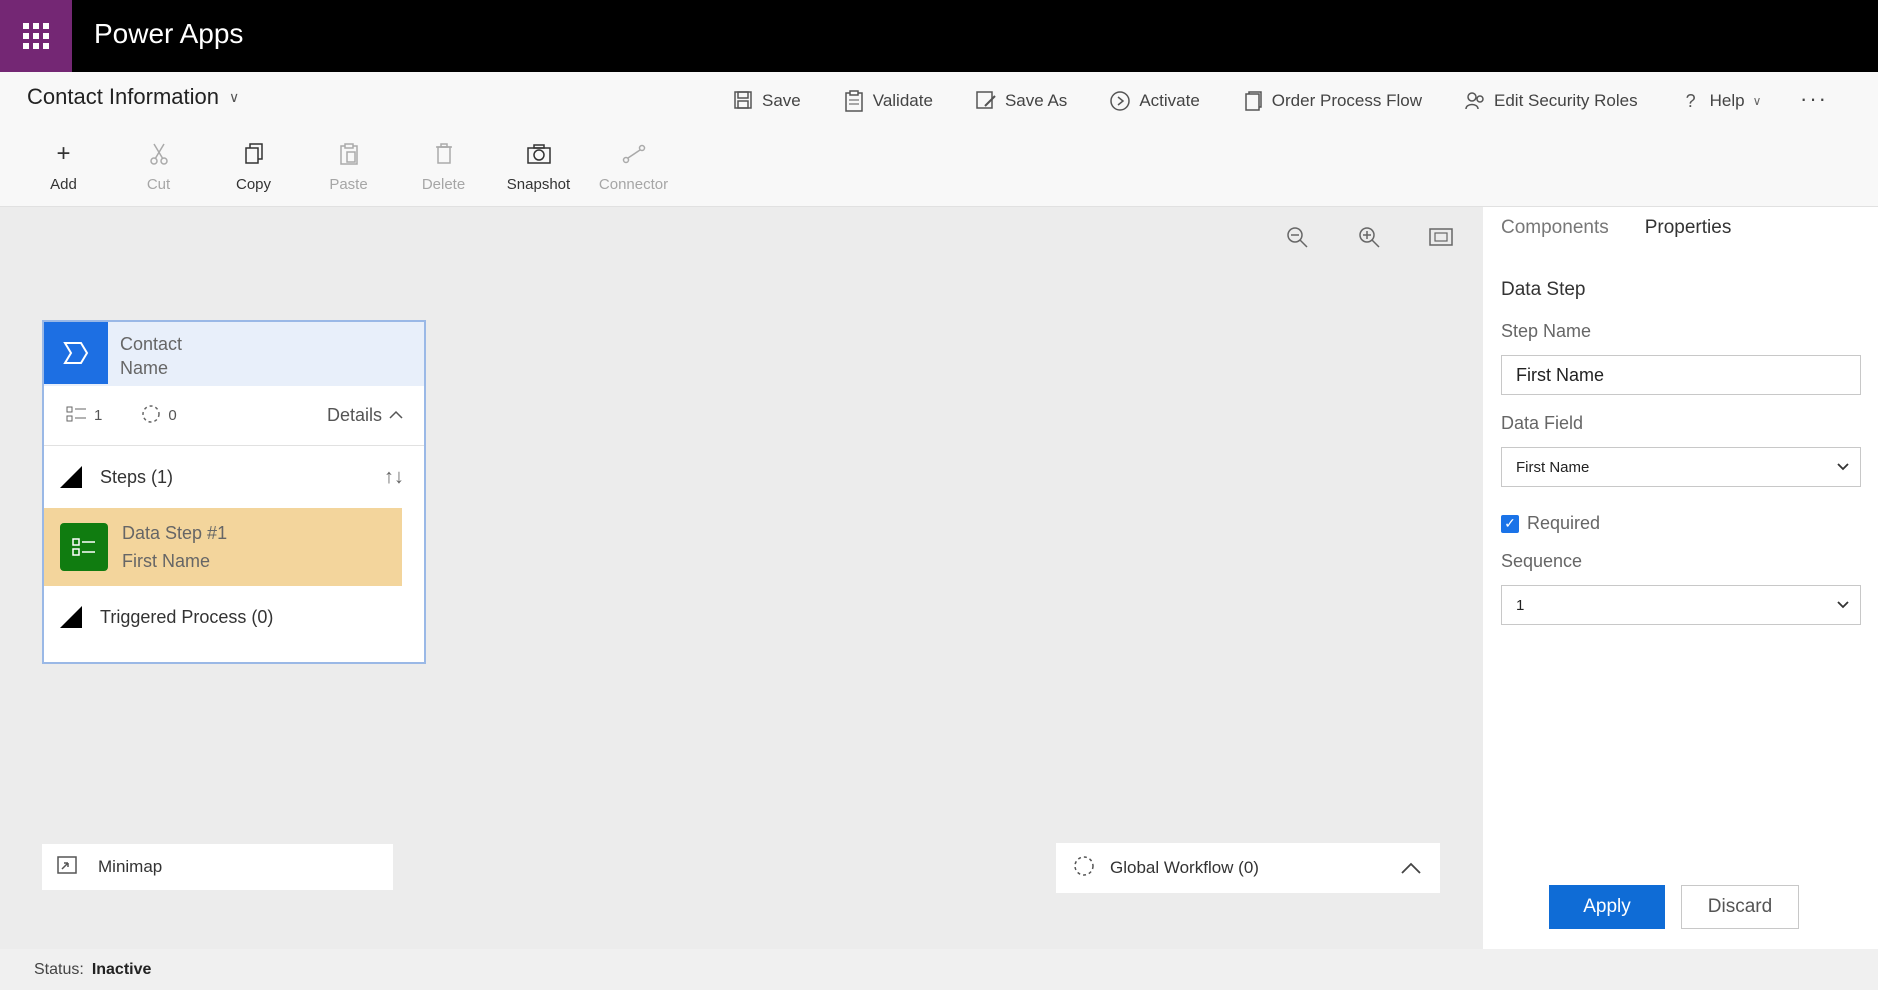 The image size is (1878, 990). What do you see at coordinates (217, 867) in the screenshot?
I see `minimap-toggle: Minimap` at bounding box center [217, 867].